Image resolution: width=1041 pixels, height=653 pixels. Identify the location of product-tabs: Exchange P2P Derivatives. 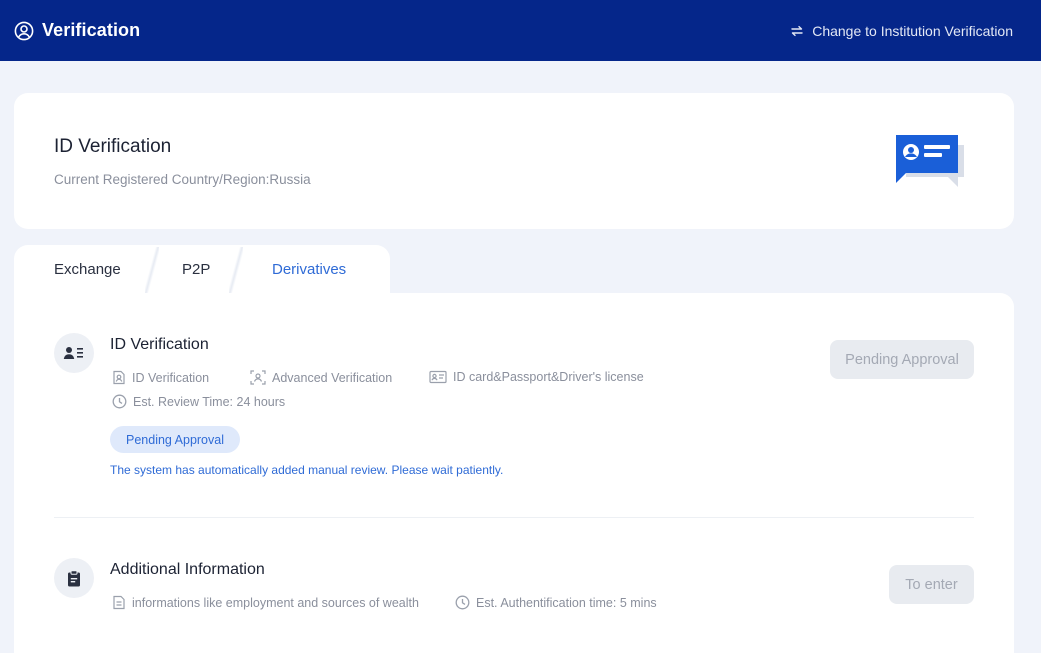
(202, 270).